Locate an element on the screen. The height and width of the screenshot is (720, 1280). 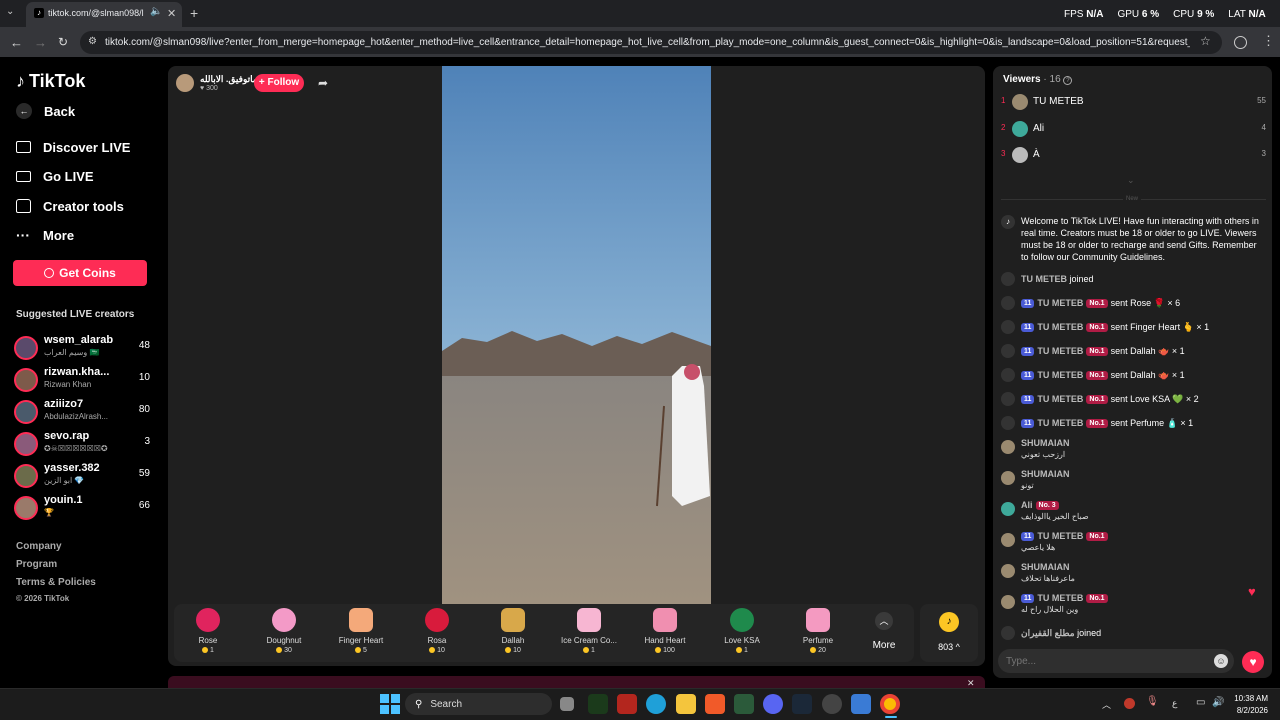
tiktok-logo-icon: ♪ is located at coordinates (20, 81).